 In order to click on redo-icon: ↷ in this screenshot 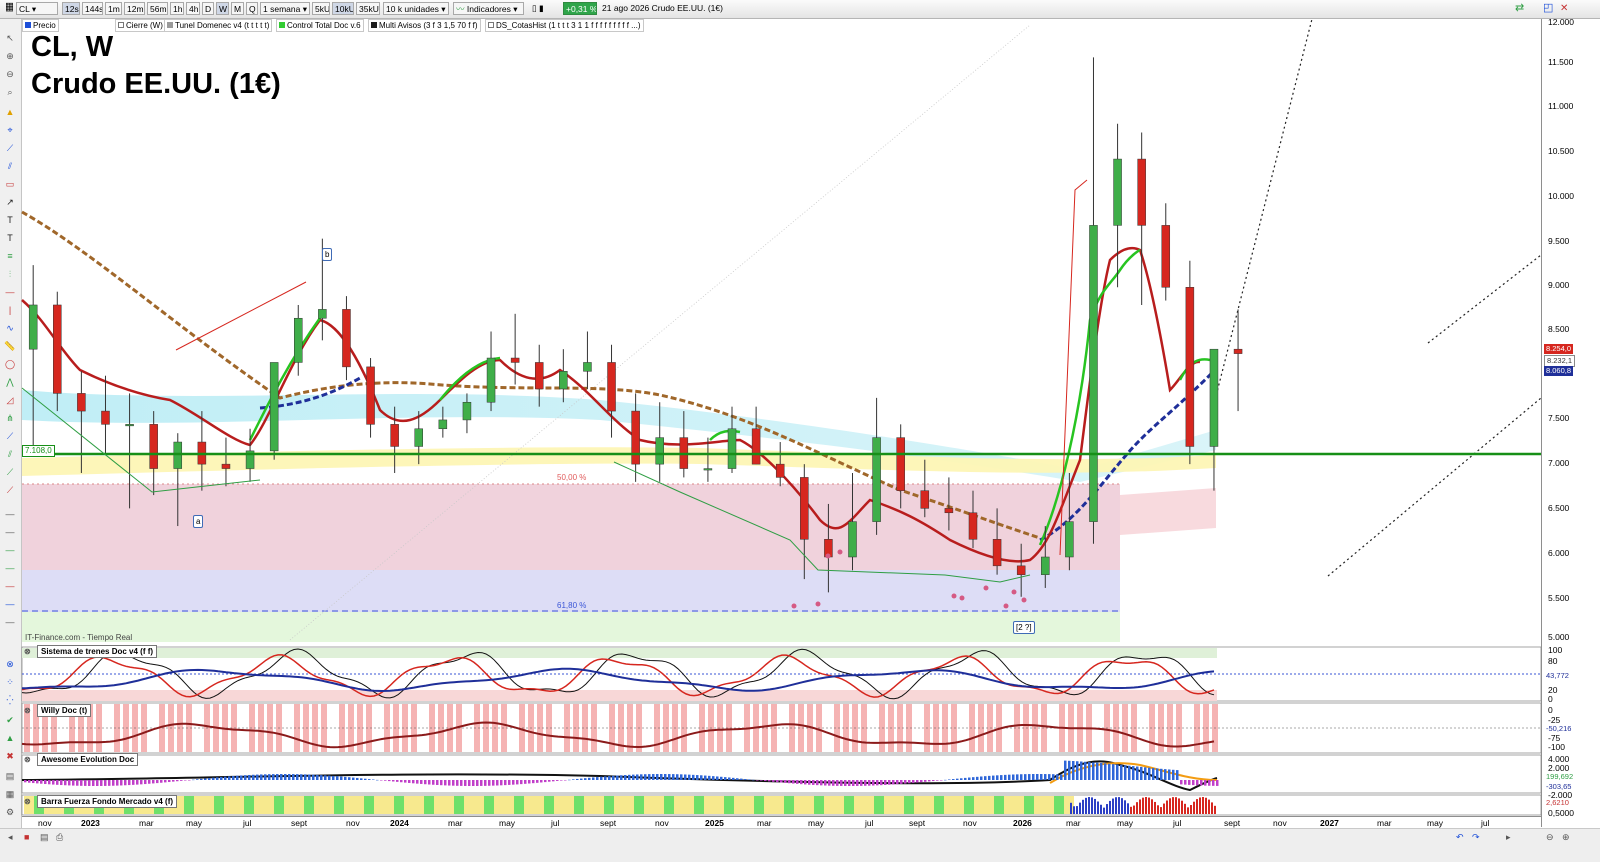, I will do `click(1476, 837)`.